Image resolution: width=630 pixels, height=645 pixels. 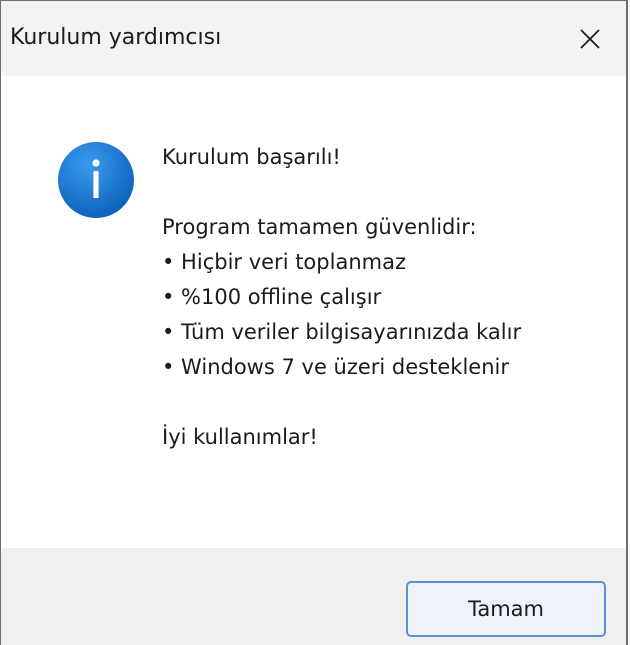 What do you see at coordinates (272, 297) in the screenshot?
I see `bullet-item: • %100 offline çalışır` at bounding box center [272, 297].